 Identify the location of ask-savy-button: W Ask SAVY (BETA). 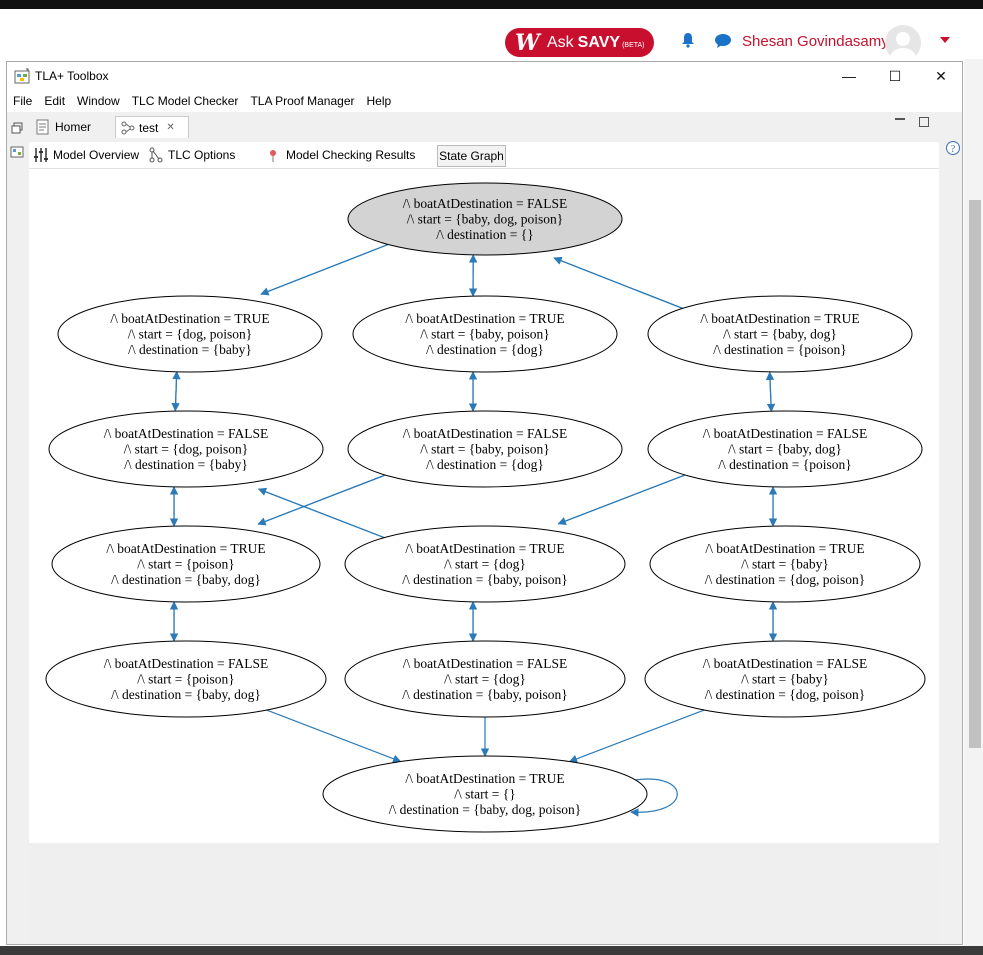
(579, 42).